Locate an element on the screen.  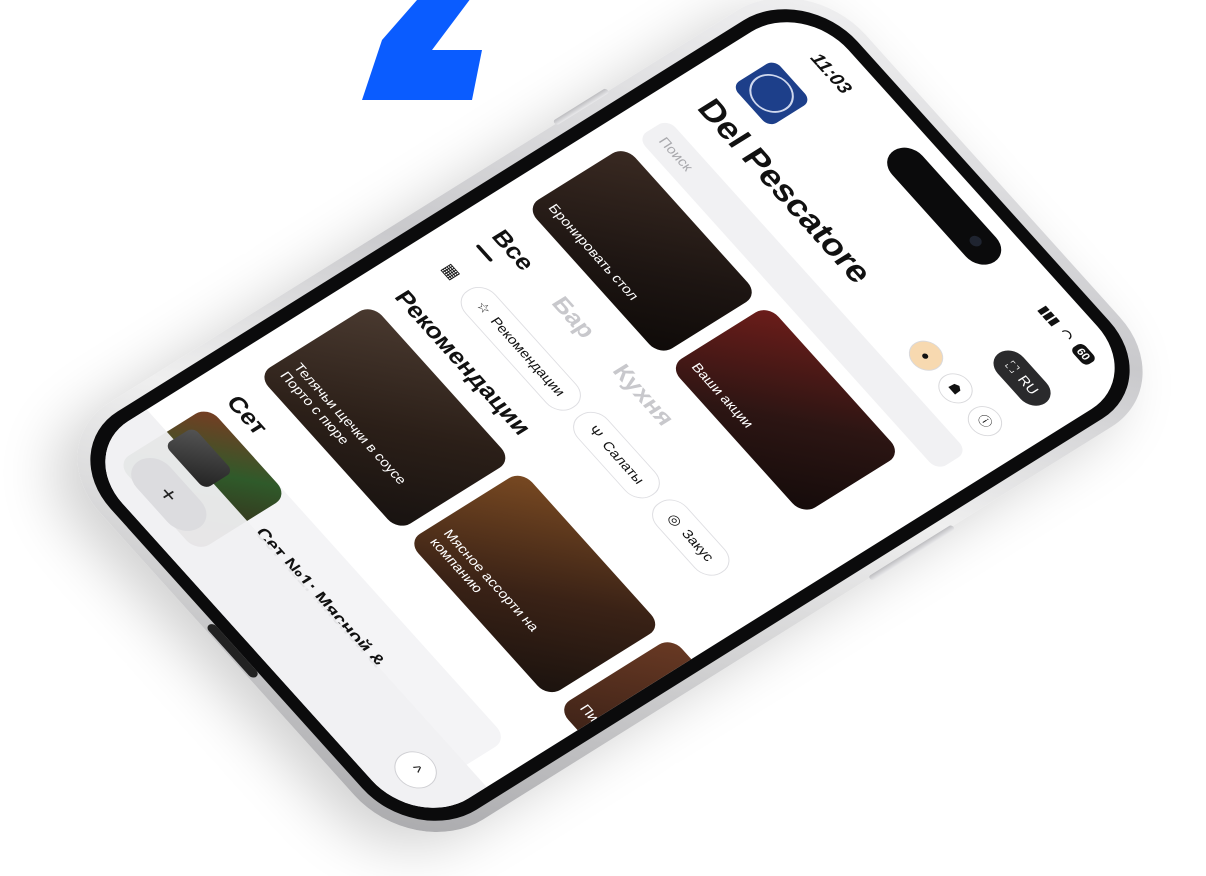
chip-label: Салаты is located at coordinates (623, 462).